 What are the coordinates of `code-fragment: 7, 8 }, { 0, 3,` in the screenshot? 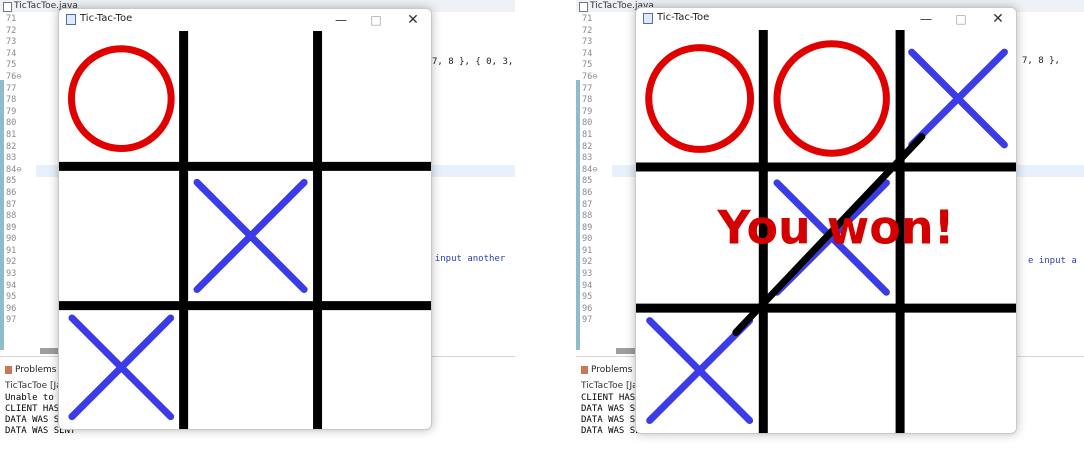 It's located at (473, 62).